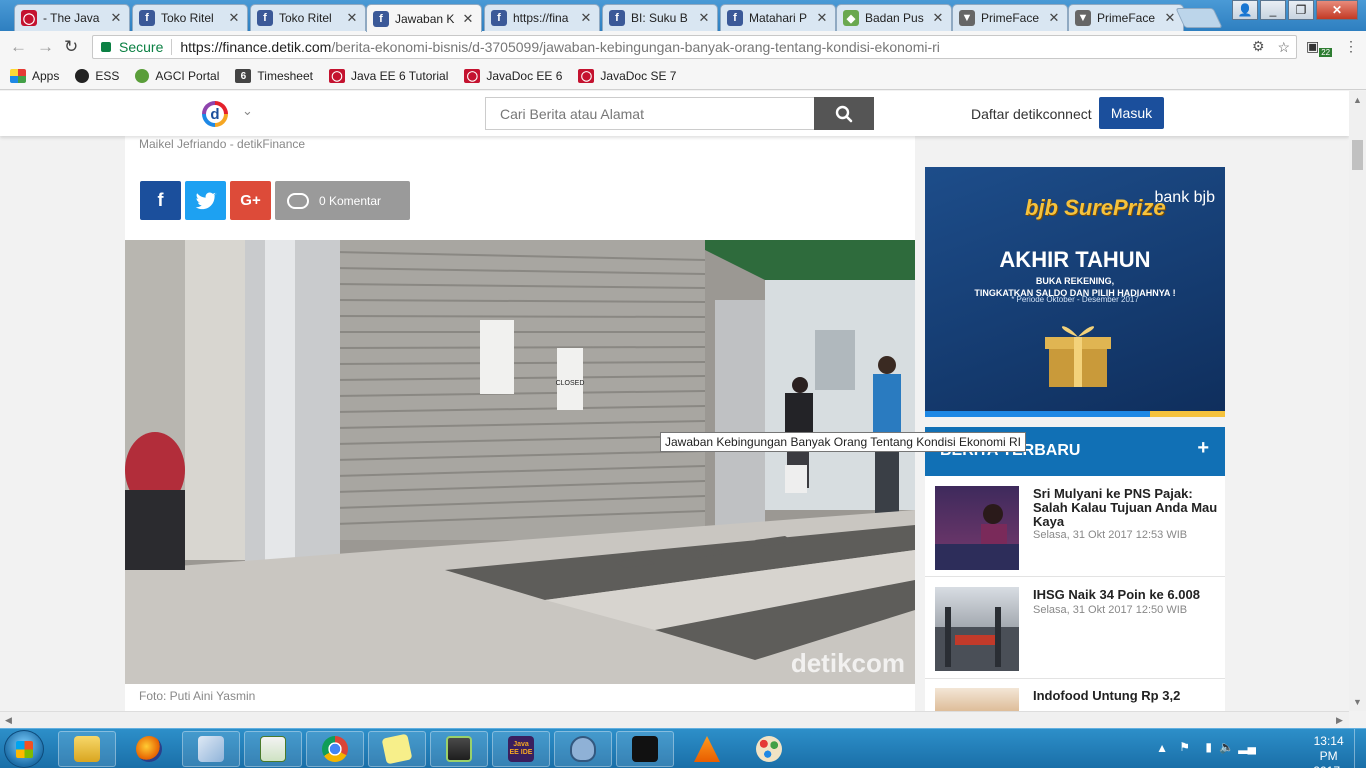  I want to click on show-desktop-button, so click(1360, 748).